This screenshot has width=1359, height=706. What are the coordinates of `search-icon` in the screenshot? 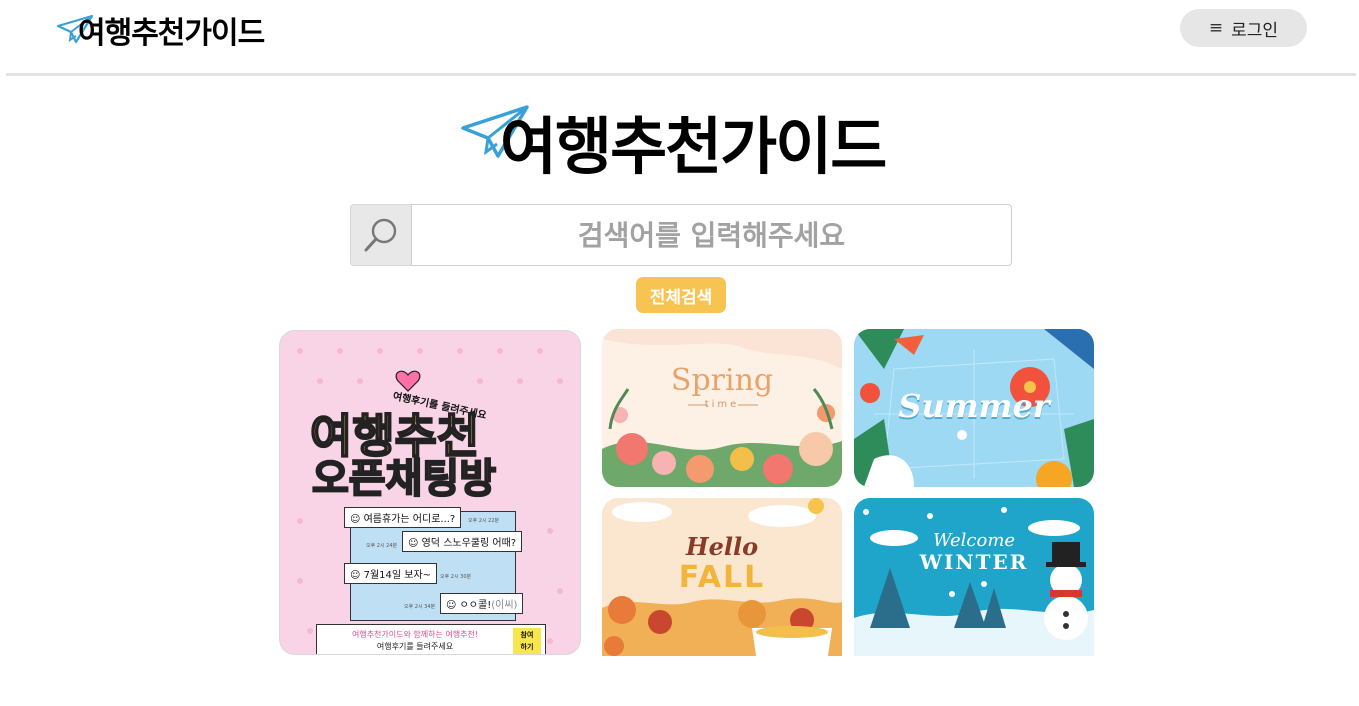 It's located at (380, 235).